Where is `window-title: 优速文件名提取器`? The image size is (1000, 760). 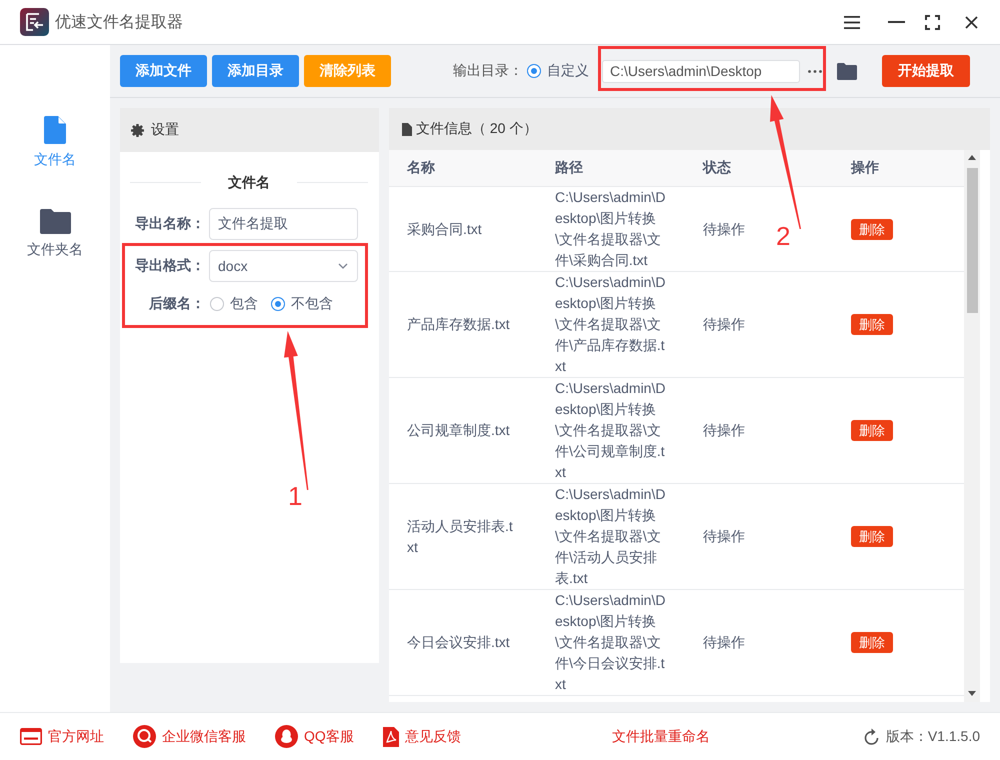
window-title: 优速文件名提取器 is located at coordinates (119, 22).